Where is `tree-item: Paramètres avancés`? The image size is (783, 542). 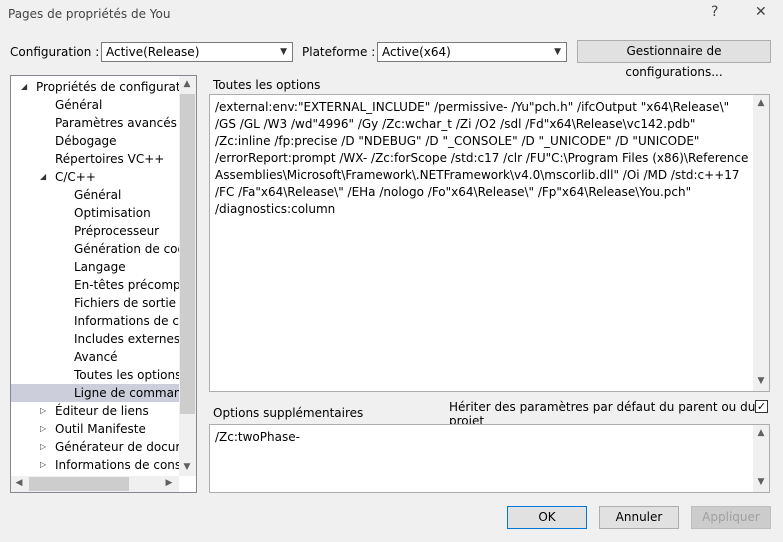
tree-item: Paramètres avancés is located at coordinates (95, 123).